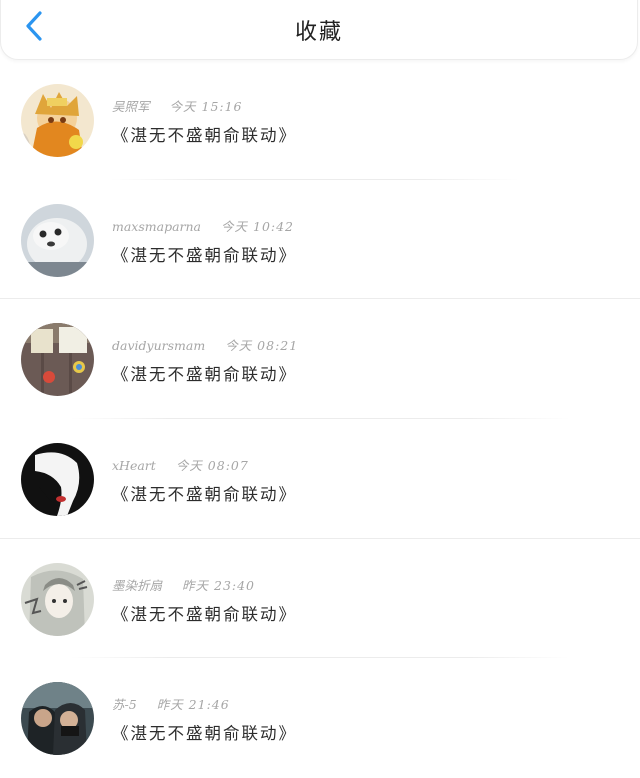 This screenshot has width=640, height=778. Describe the element at coordinates (131, 106) in the screenshot. I see `username: 吴照军` at that location.